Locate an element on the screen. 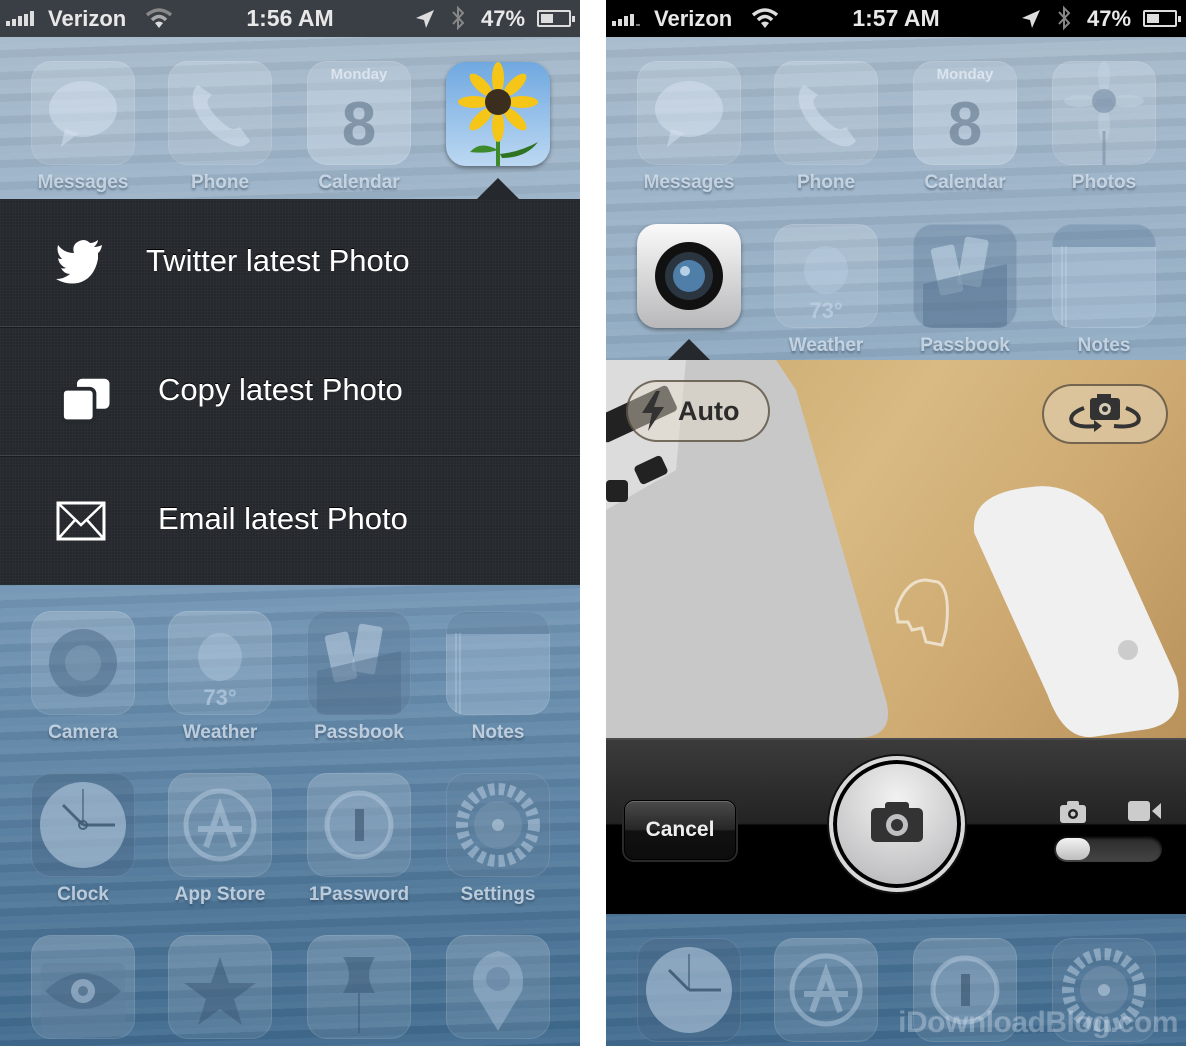 The height and width of the screenshot is (1046, 1186). status-bar: Verizon 1:56 AM 47% is located at coordinates (290, 18).